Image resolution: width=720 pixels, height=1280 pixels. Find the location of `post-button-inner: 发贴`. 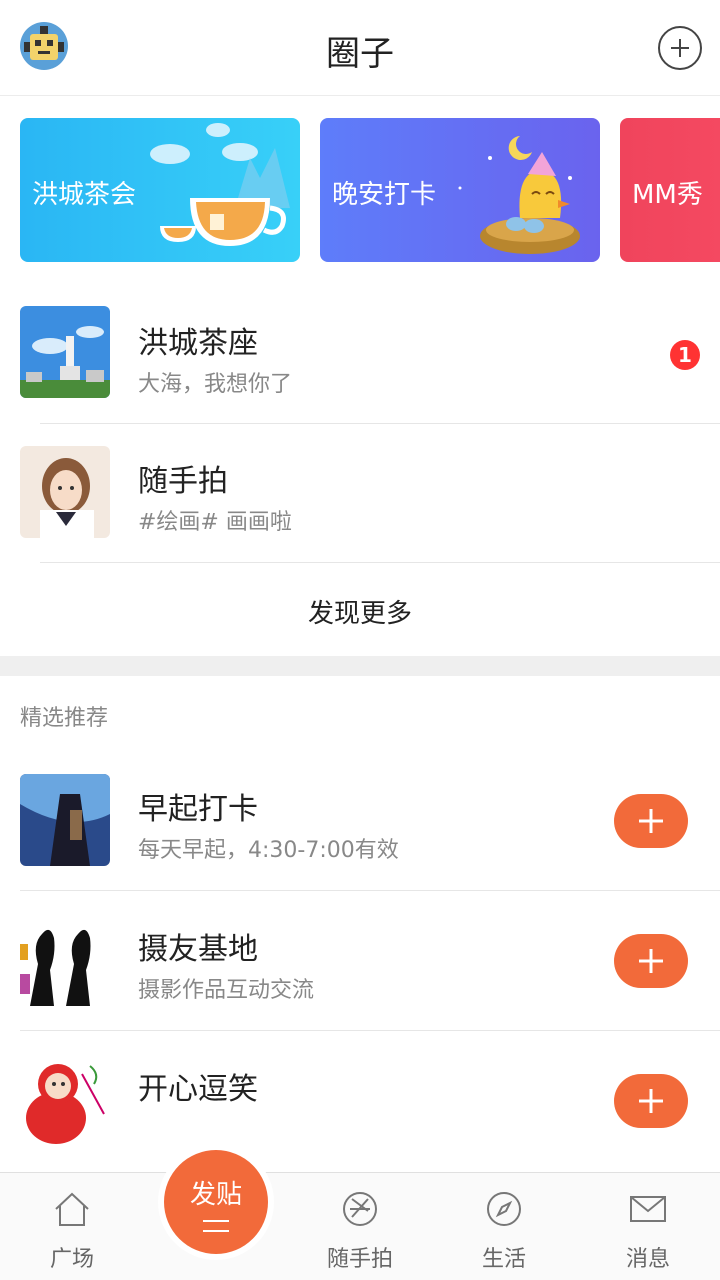

post-button-inner: 发贴 is located at coordinates (216, 1202).